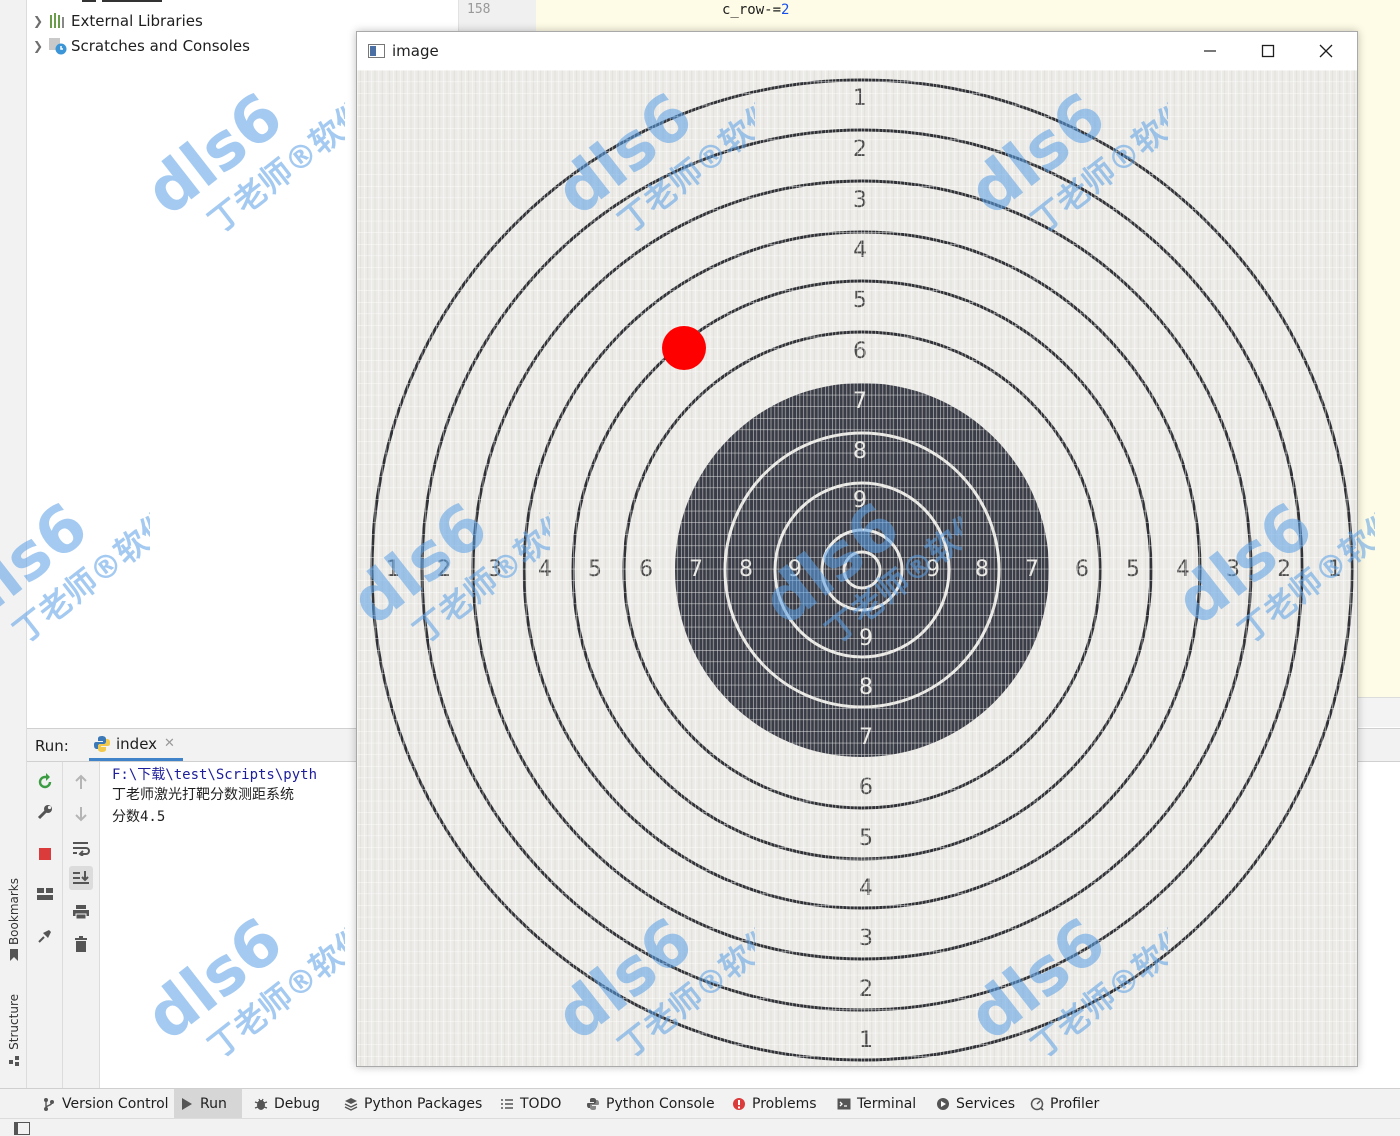 Image resolution: width=1400 pixels, height=1136 pixels. Describe the element at coordinates (52, 746) in the screenshot. I see `run-label: Run:` at that location.